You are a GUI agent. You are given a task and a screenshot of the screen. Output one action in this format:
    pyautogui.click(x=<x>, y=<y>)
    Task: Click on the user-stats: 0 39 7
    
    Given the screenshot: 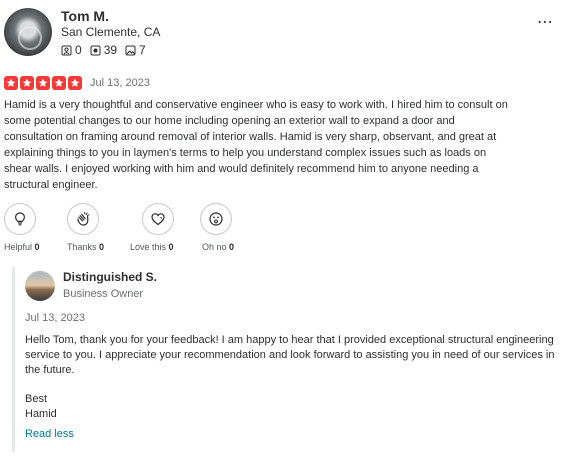 What is the action you would take?
    pyautogui.click(x=107, y=50)
    